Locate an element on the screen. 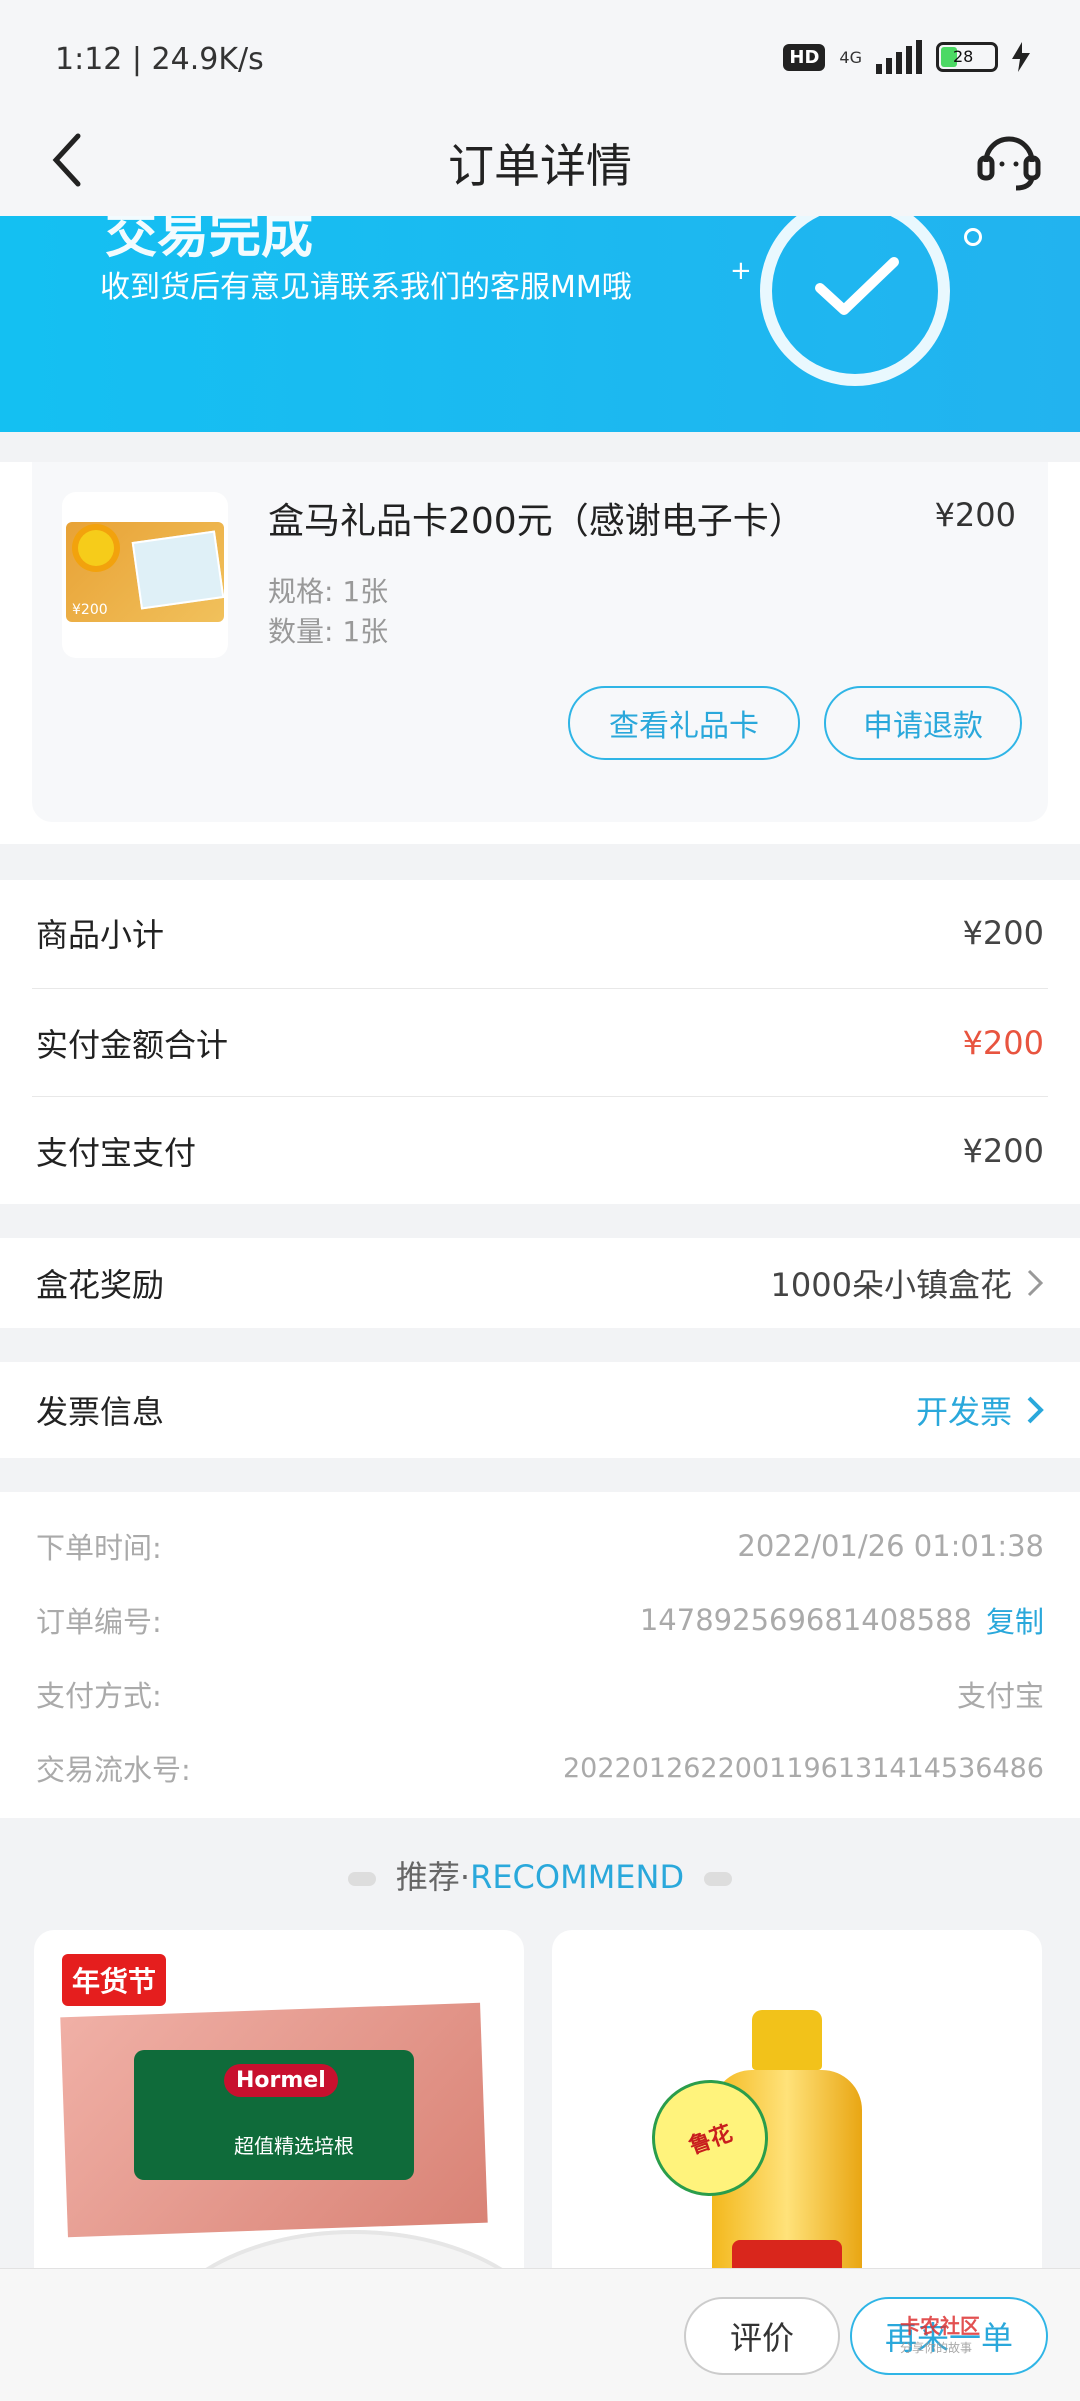 The image size is (1080, 2401). title-bar: 订单详情 is located at coordinates (540, 163).